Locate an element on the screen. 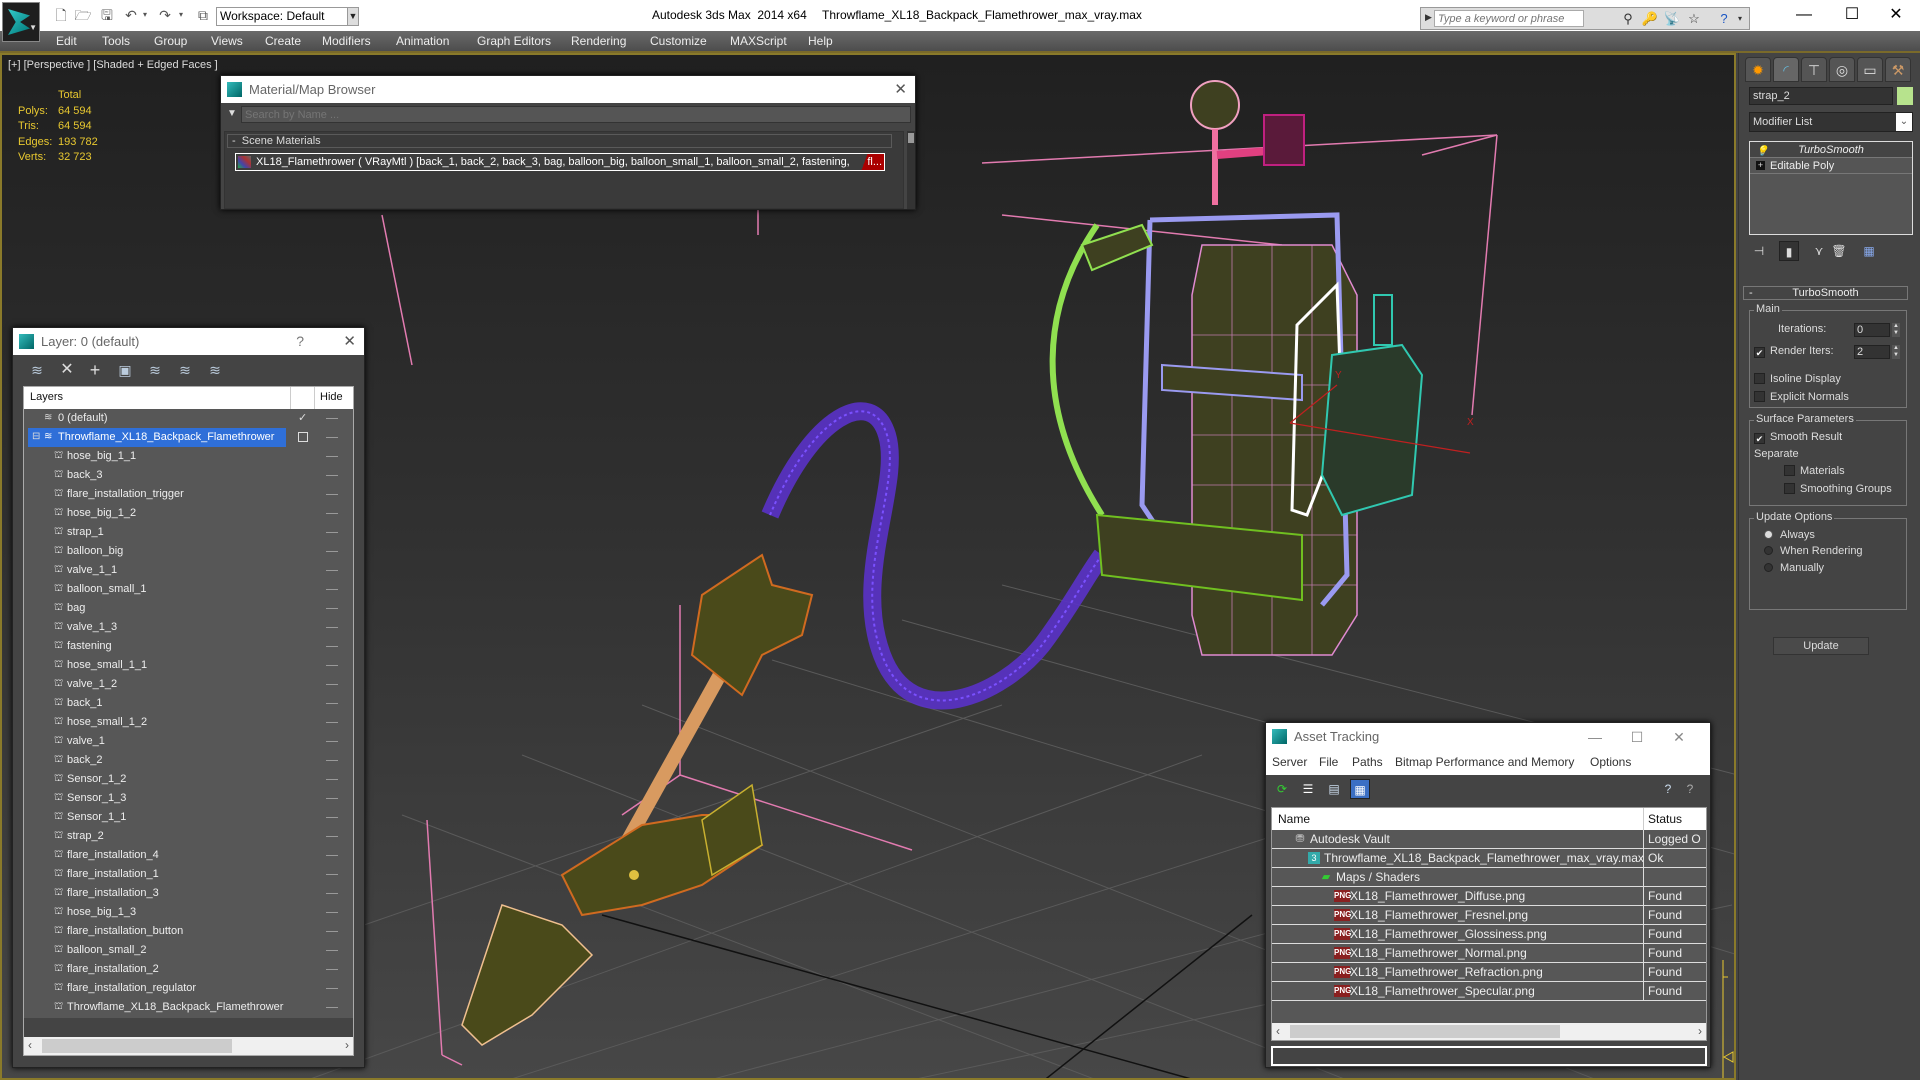  menu-customize: Customize is located at coordinates (678, 41).